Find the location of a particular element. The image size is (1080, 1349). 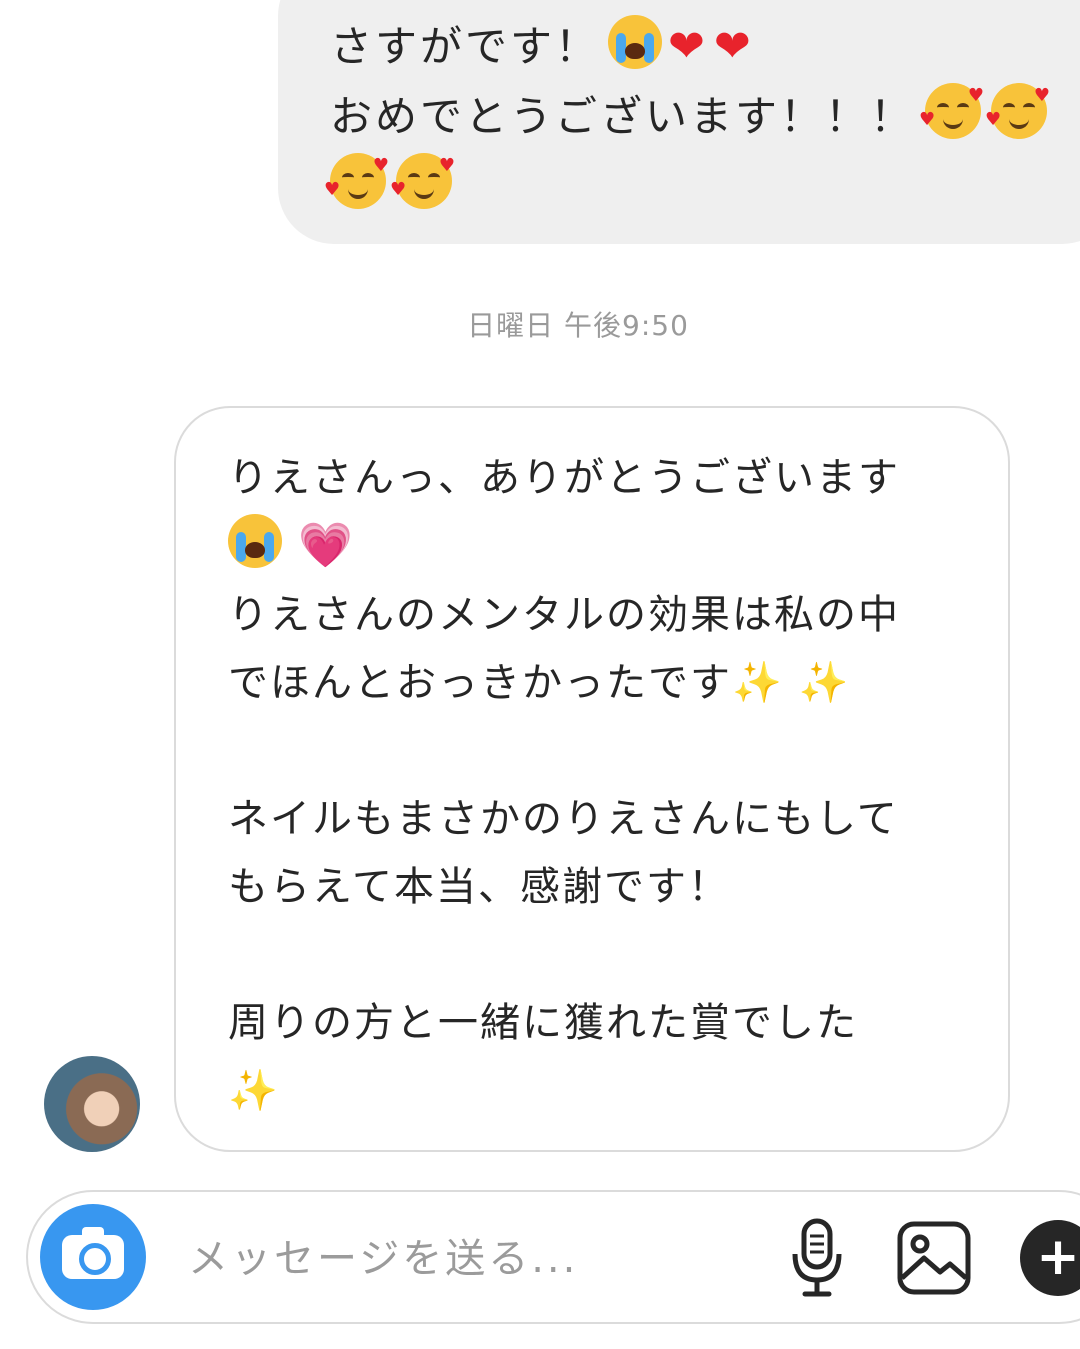

sent-message-line-3: ♥ ♥ ♥ ♥ is located at coordinates (702, 187).